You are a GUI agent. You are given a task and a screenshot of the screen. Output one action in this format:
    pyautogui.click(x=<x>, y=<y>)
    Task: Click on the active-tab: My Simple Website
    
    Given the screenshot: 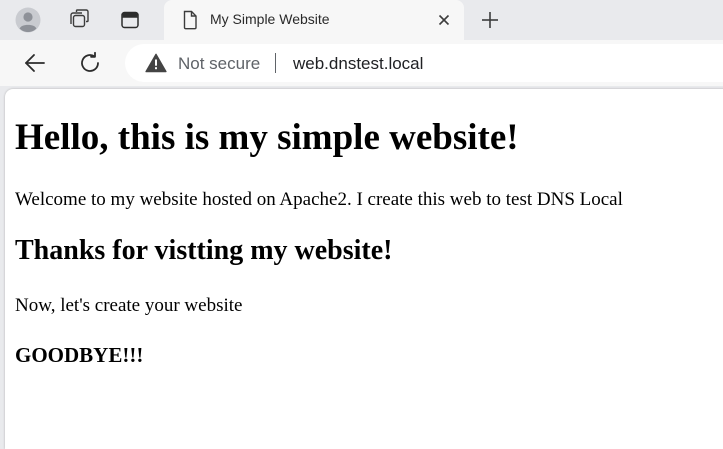 What is the action you would take?
    pyautogui.click(x=314, y=20)
    